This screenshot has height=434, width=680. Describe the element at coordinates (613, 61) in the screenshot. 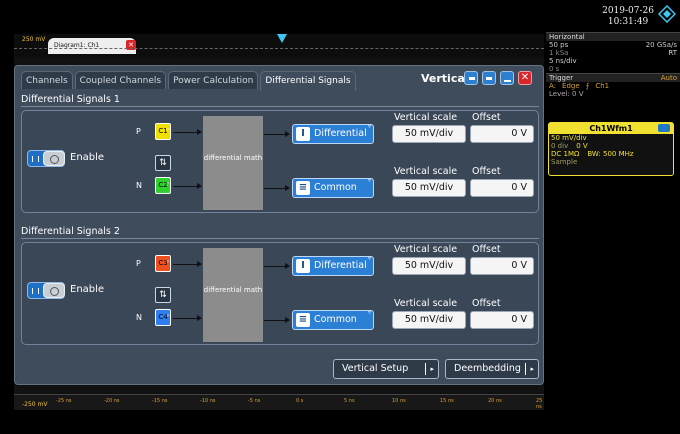

I see `horizontal-row: 5 ns/div` at that location.